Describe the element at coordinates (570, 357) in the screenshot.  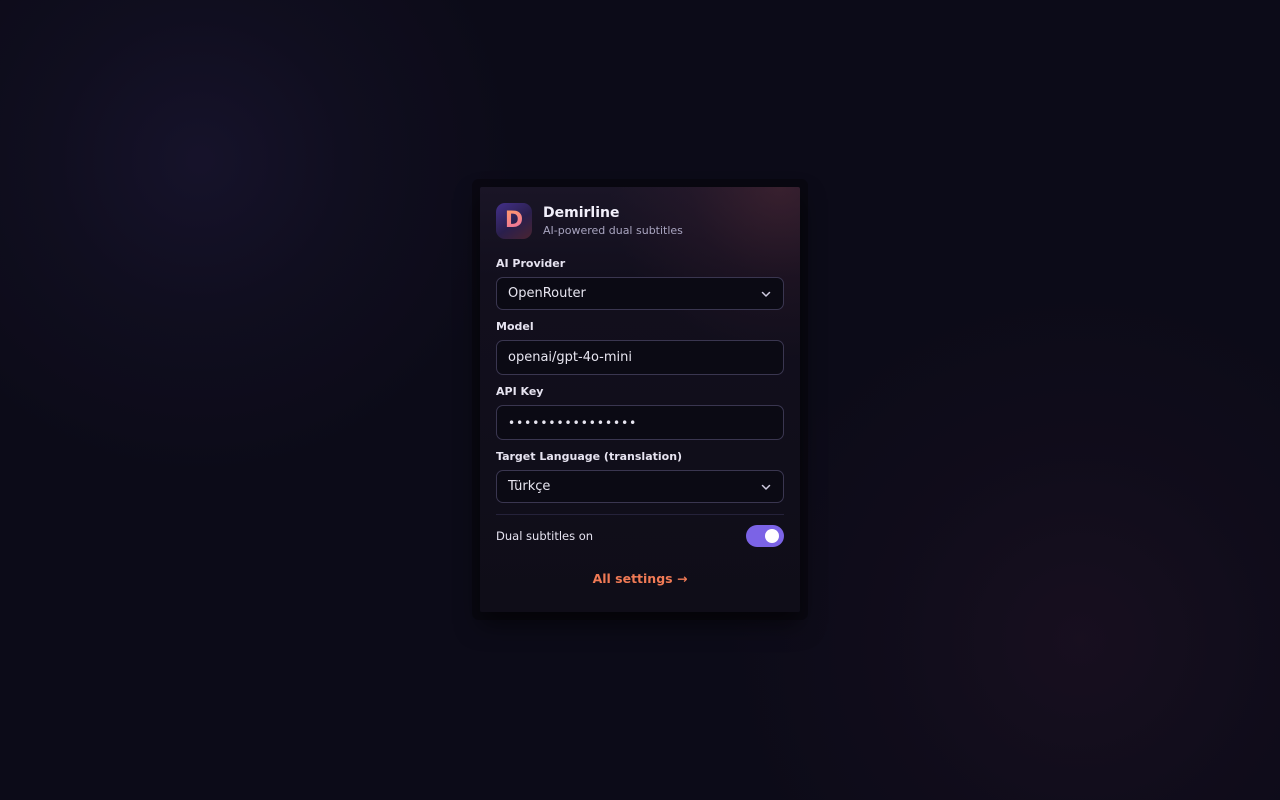
I see `model-input-value: openai/gpt-4o-mini` at that location.